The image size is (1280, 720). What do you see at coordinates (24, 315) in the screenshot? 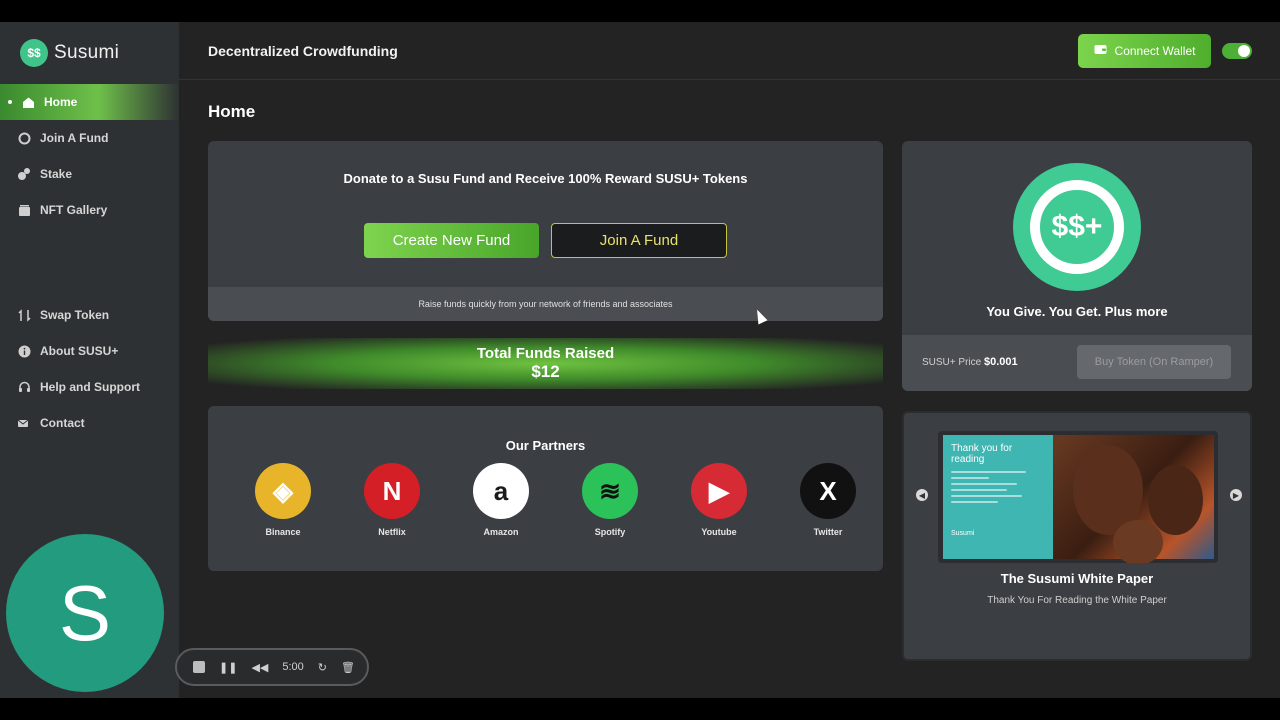
I see `swap-icon` at bounding box center [24, 315].